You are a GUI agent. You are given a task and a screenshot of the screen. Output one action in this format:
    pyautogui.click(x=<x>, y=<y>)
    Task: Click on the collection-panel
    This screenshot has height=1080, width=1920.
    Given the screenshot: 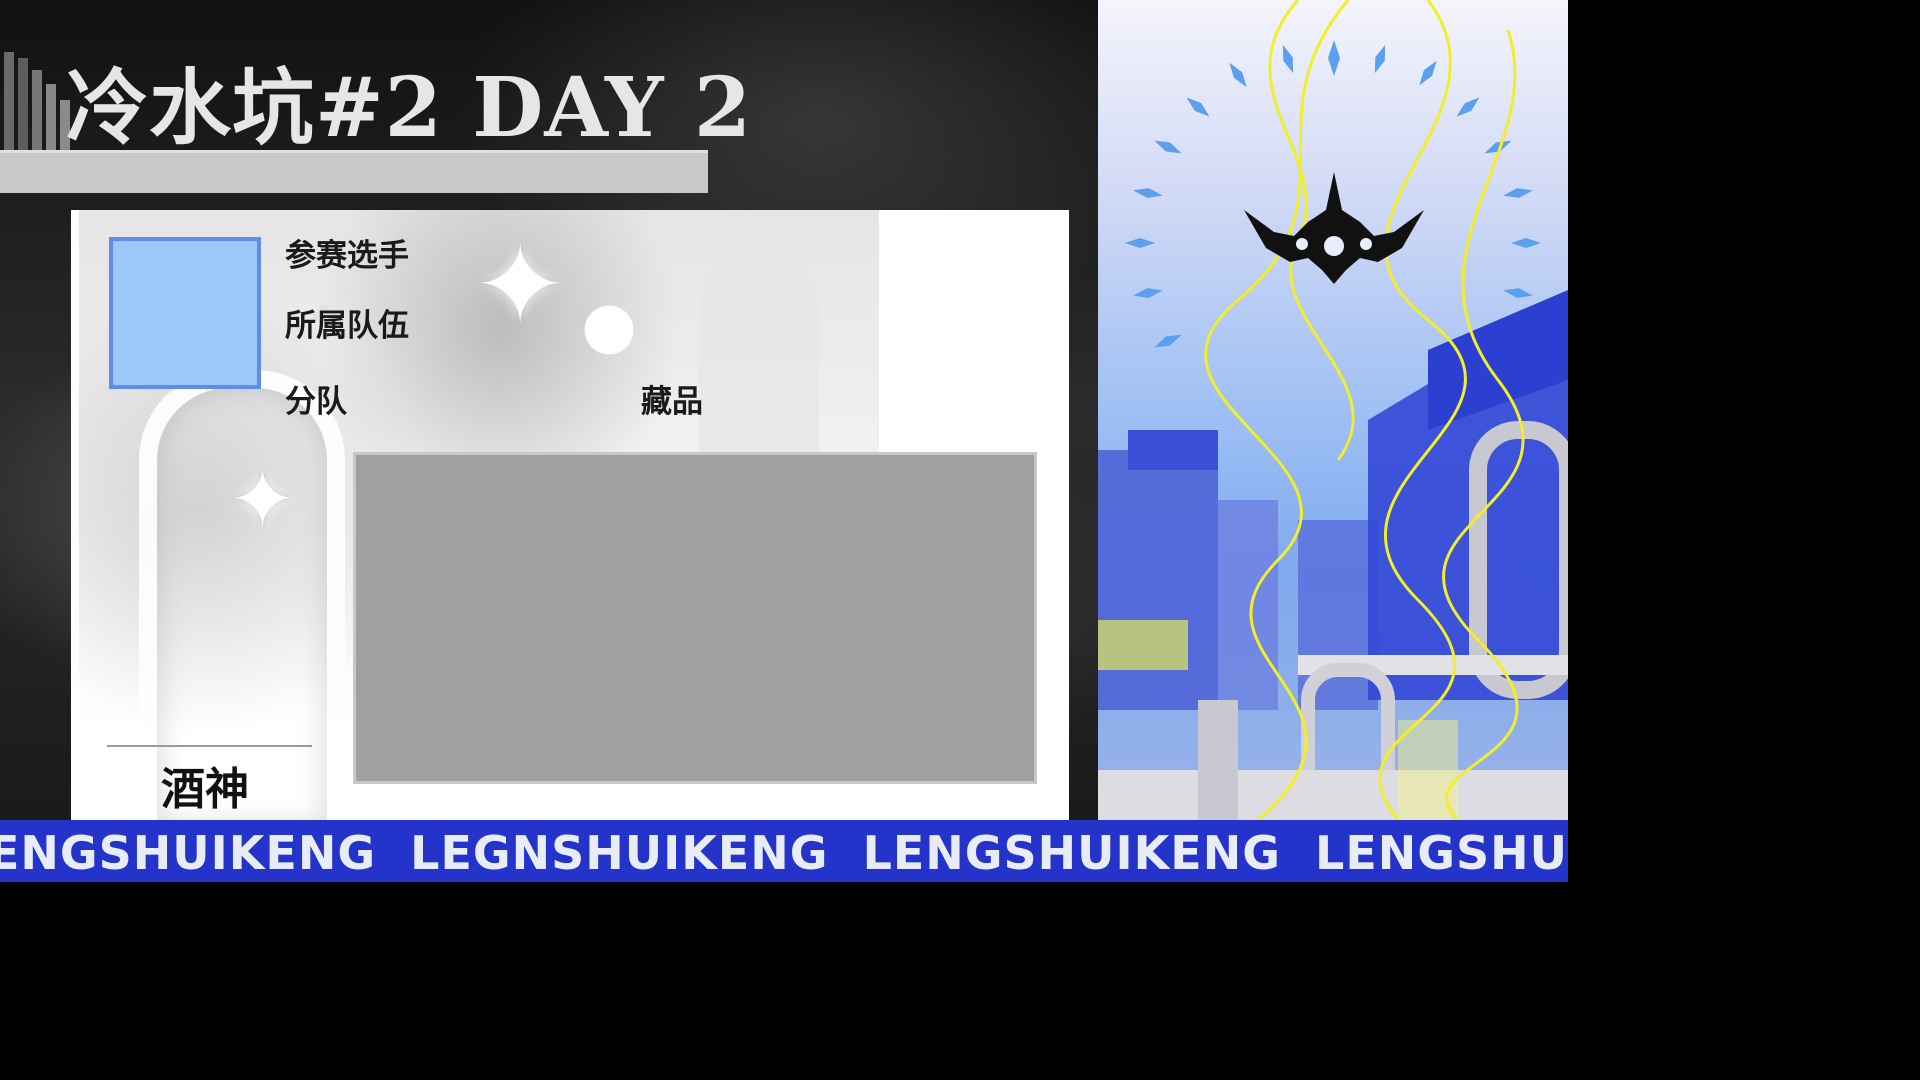 What is the action you would take?
    pyautogui.click(x=695, y=618)
    